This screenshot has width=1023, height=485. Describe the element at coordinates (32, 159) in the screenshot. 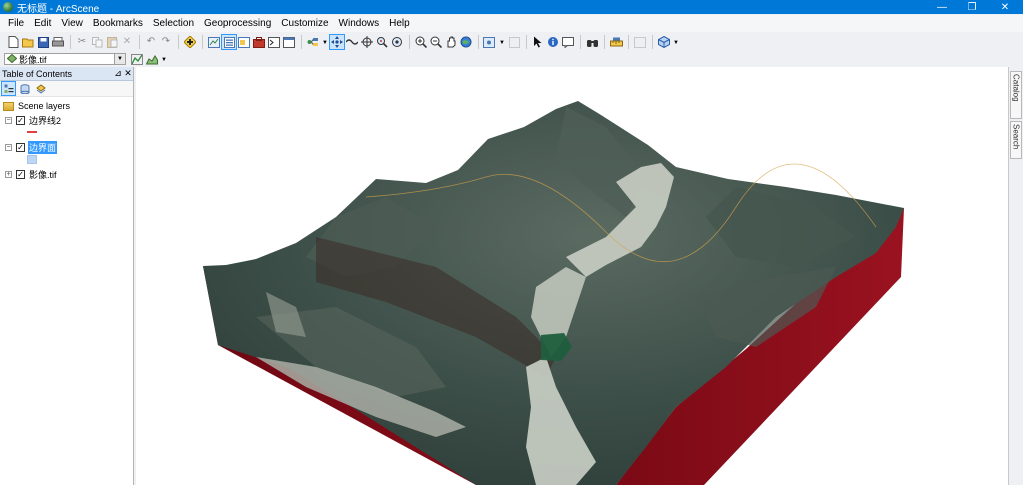

I see `fill-symbol-legend` at that location.